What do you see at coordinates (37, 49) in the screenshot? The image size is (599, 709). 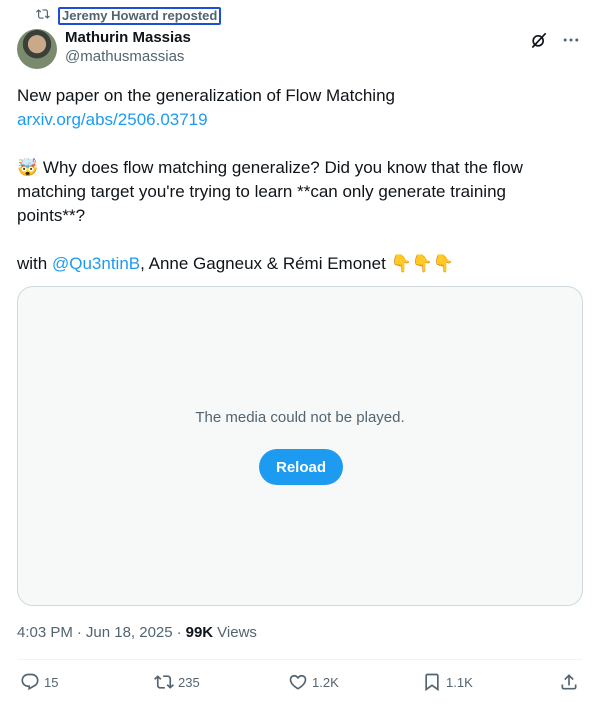 I see `avatar` at bounding box center [37, 49].